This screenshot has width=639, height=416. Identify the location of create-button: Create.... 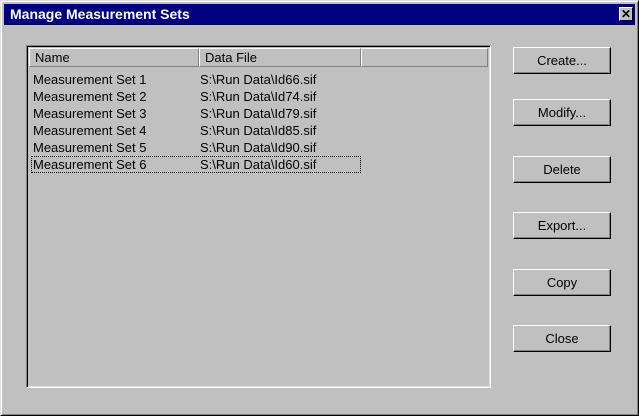
(562, 60).